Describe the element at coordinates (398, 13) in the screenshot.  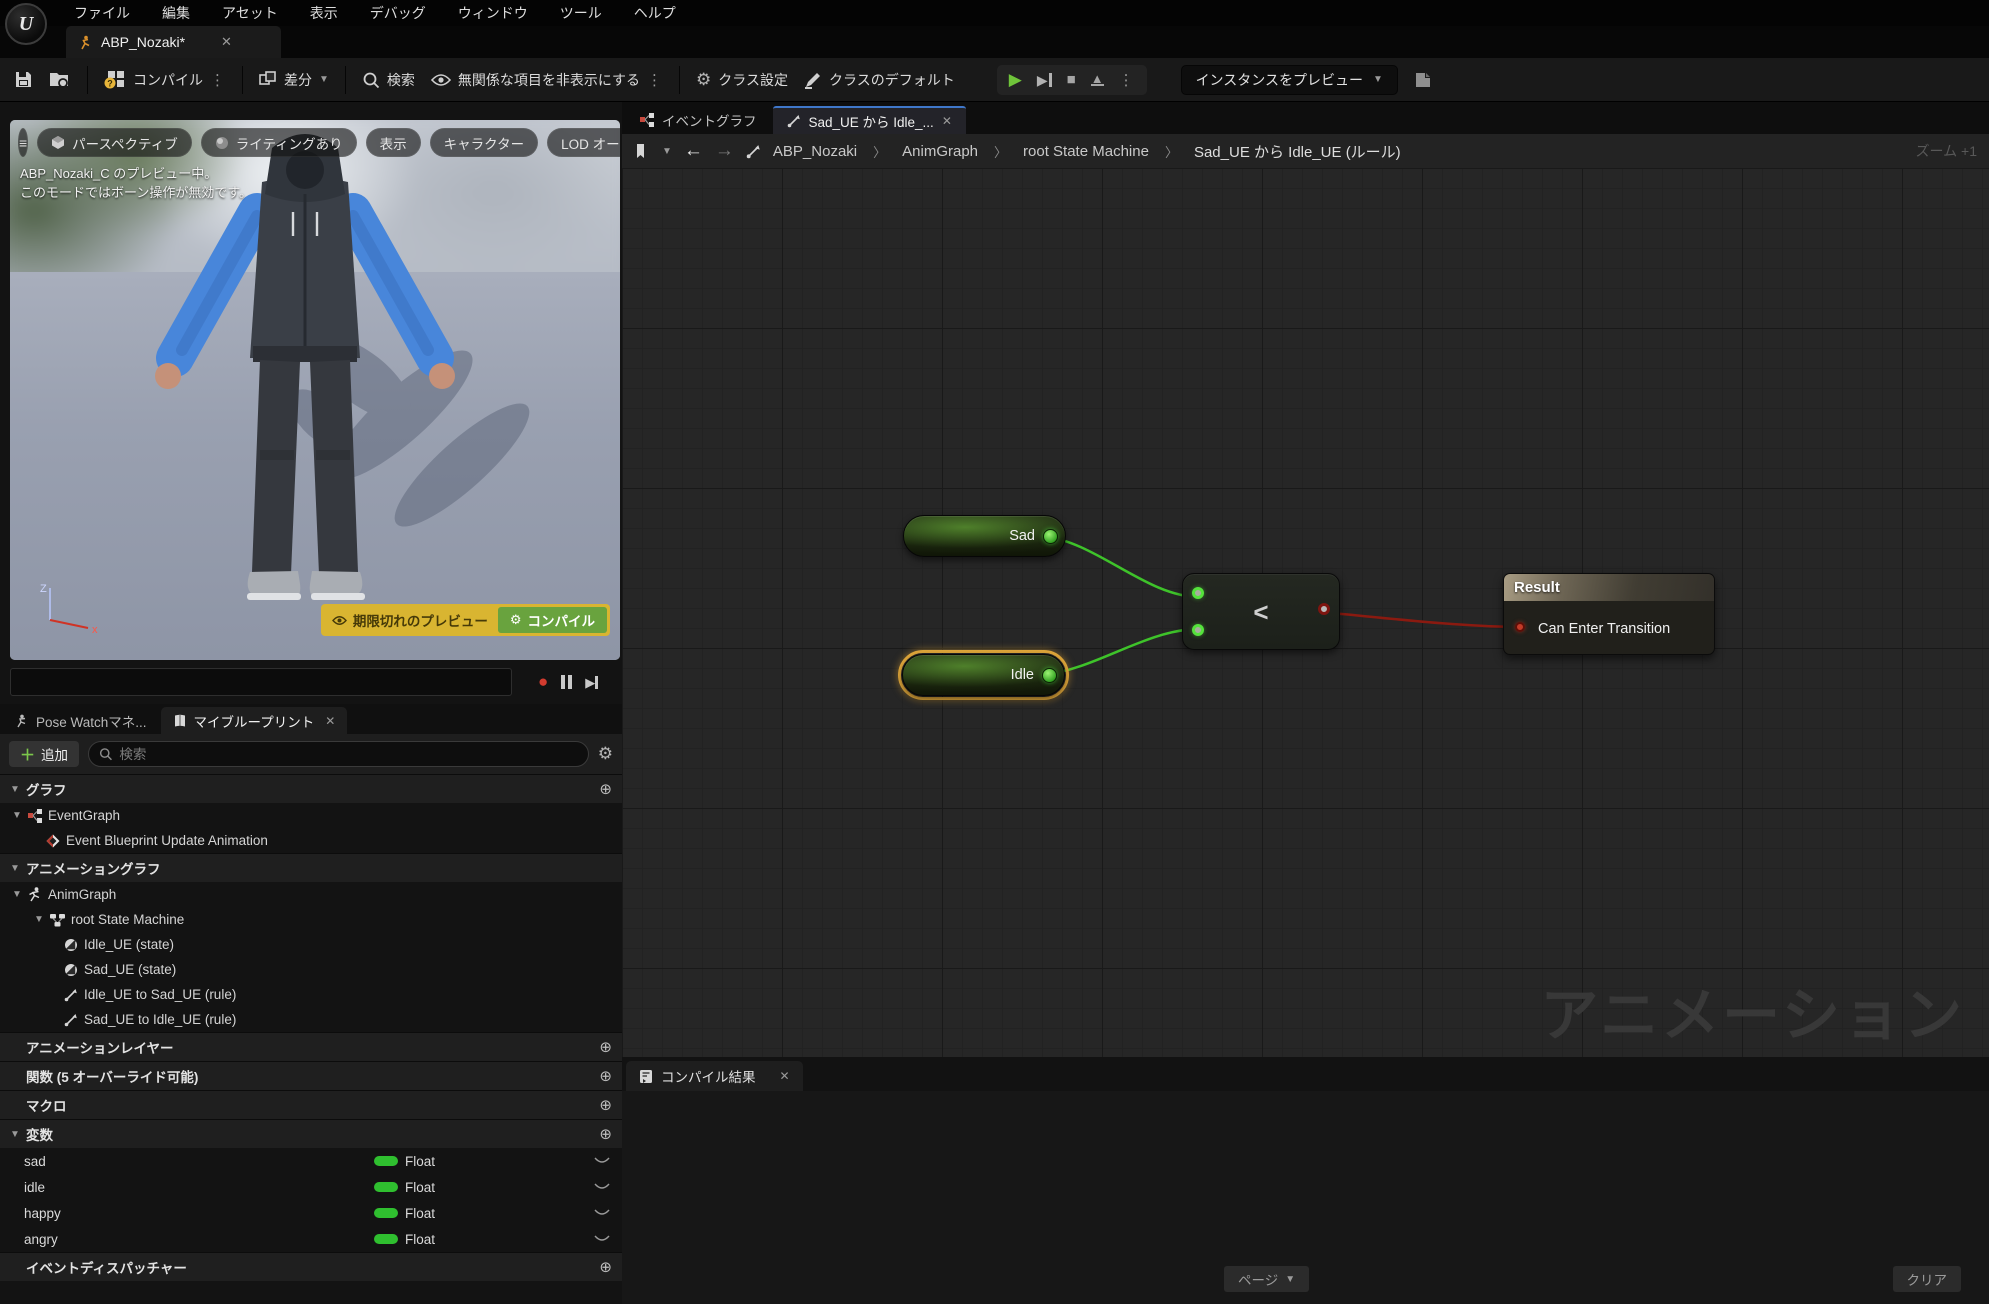
I see `menu-debug: デバッグ` at that location.